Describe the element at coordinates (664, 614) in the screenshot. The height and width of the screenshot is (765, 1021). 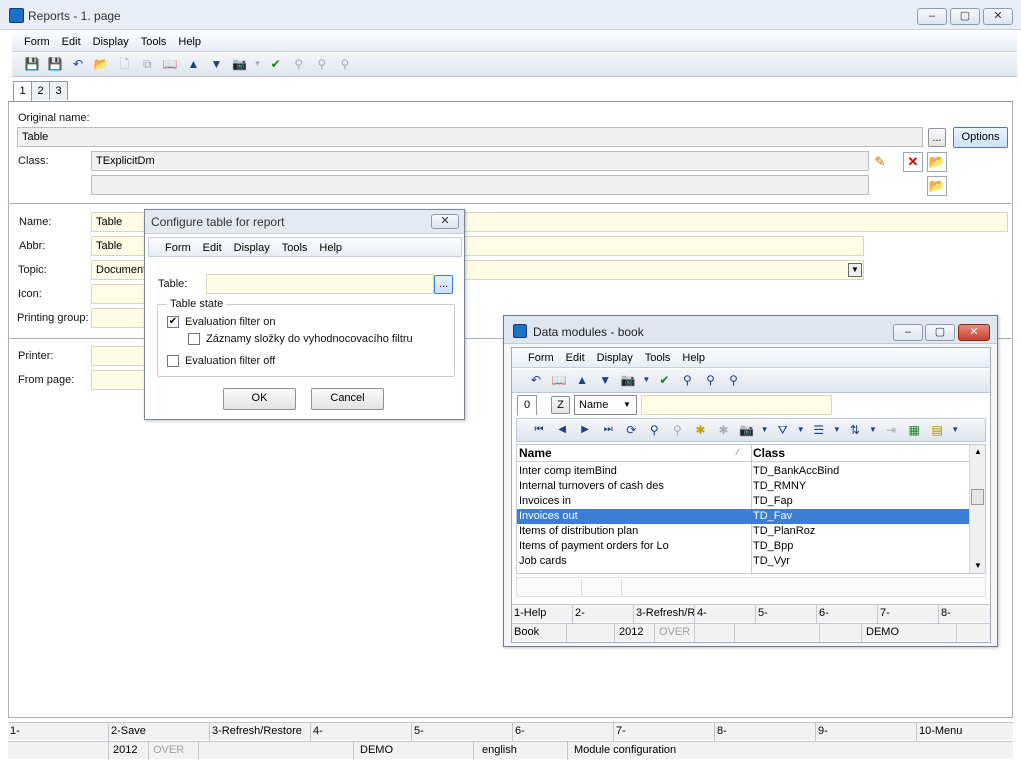
I see `dm-fkey-3: 3-Refresh/R` at that location.